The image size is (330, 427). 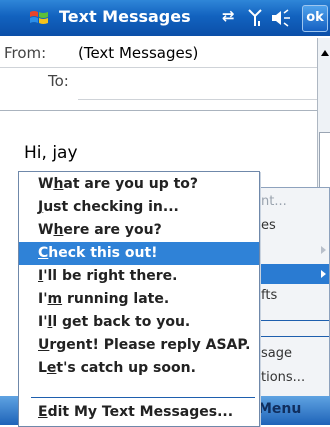 What do you see at coordinates (100, 230) in the screenshot?
I see `quick-text-label: Where are you?` at bounding box center [100, 230].